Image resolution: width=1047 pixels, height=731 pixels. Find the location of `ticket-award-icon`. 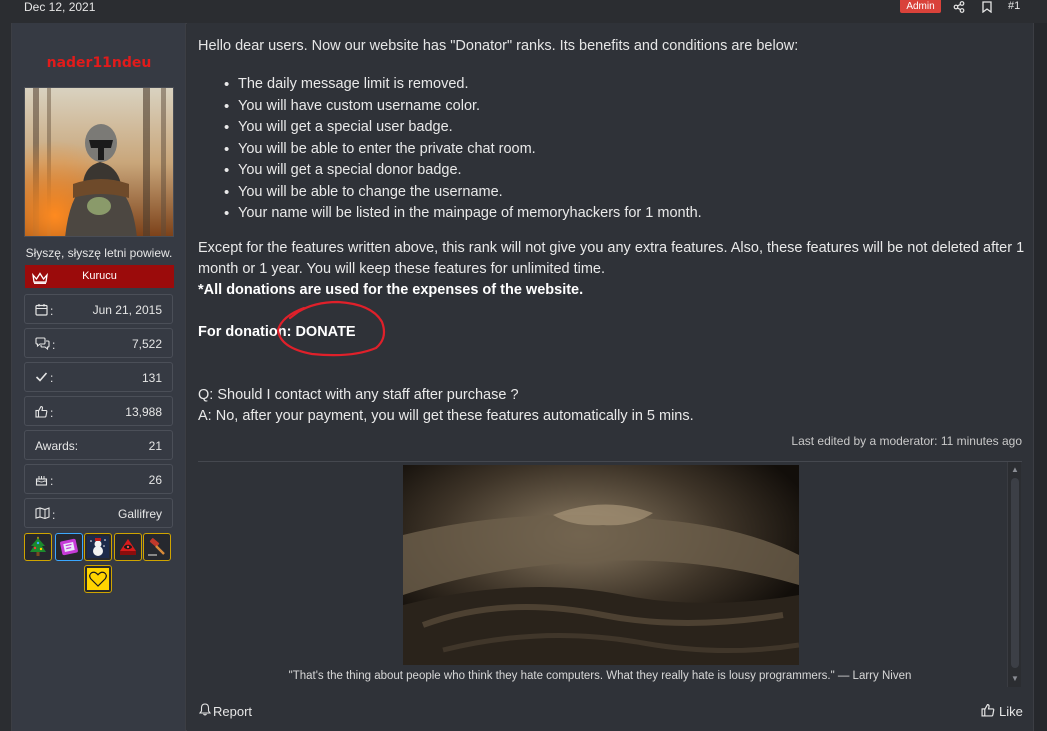

ticket-award-icon is located at coordinates (69, 547).